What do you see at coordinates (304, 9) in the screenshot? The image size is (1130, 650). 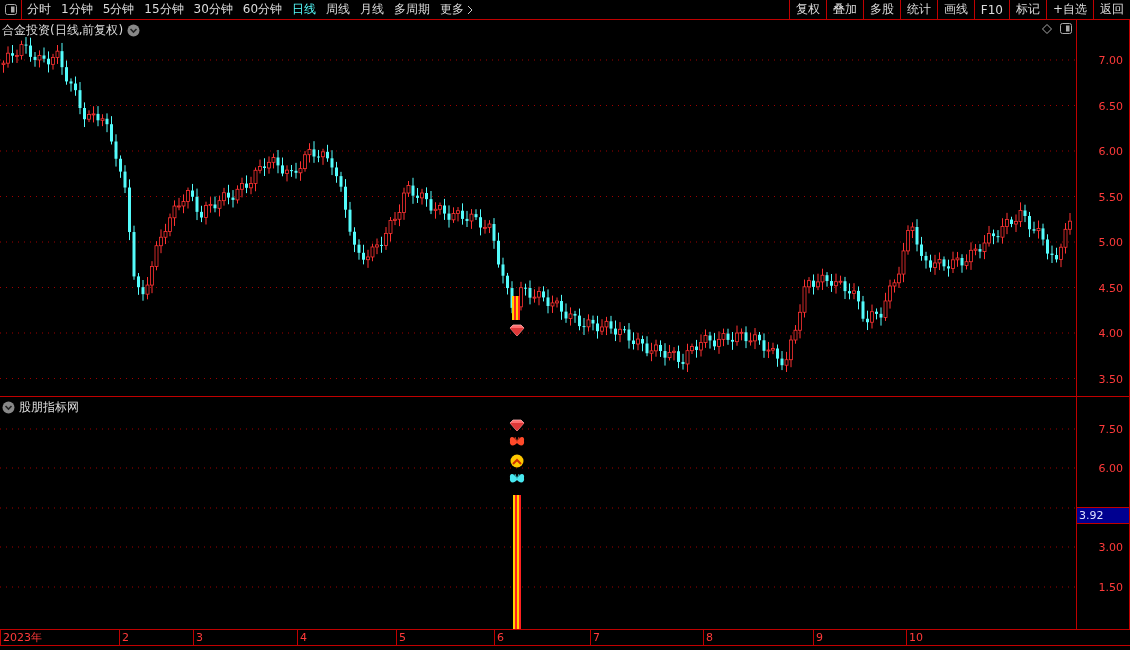 I see `period-tab: 日线` at bounding box center [304, 9].